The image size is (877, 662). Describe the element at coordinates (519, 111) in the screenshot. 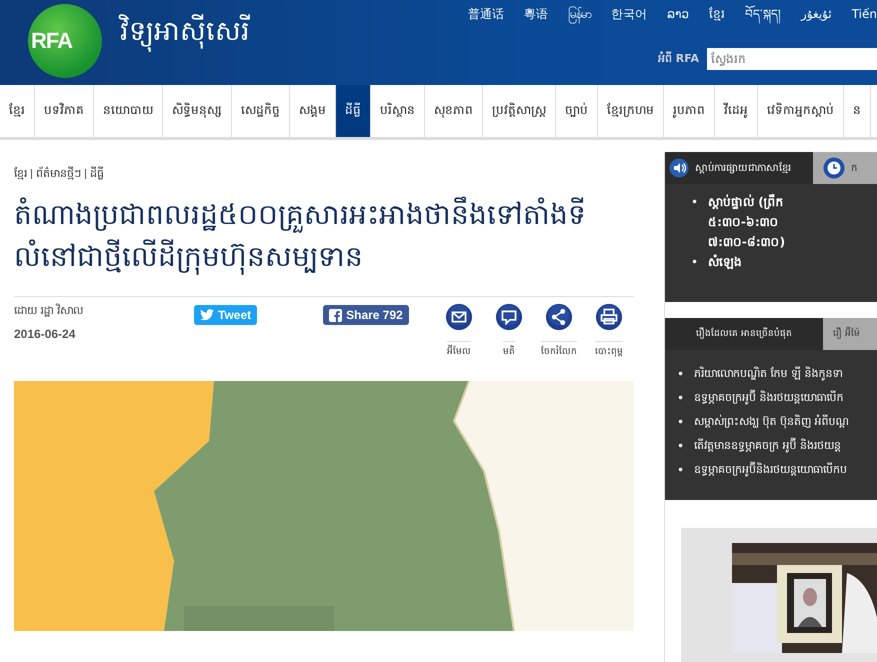

I see `nav-tab: ប្រវត្តិសាស្ត្រ` at that location.